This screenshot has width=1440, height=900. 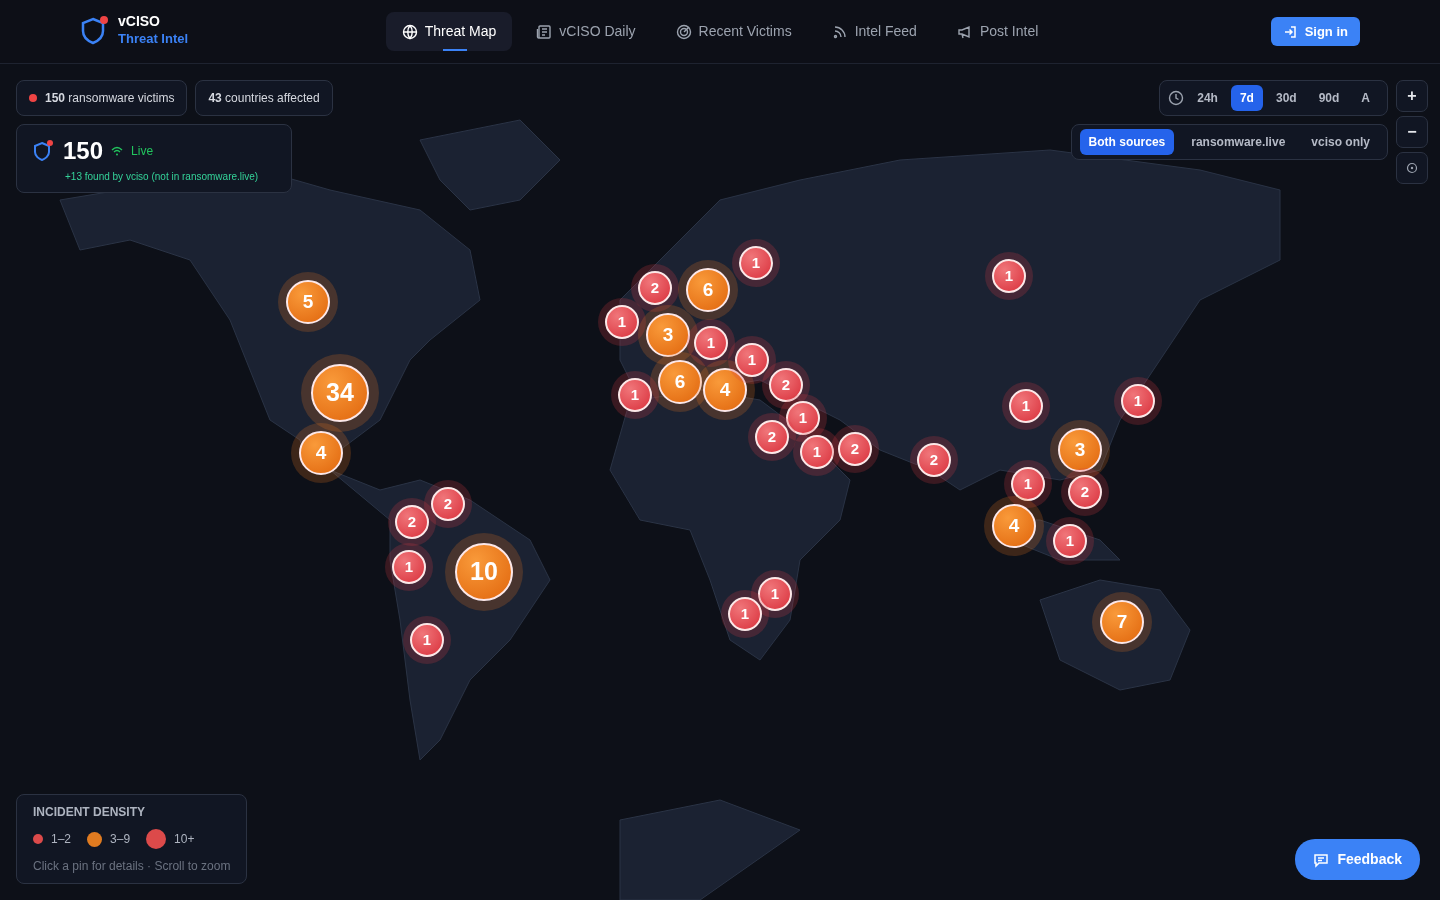 What do you see at coordinates (44, 151) in the screenshot?
I see `shield-icon` at bounding box center [44, 151].